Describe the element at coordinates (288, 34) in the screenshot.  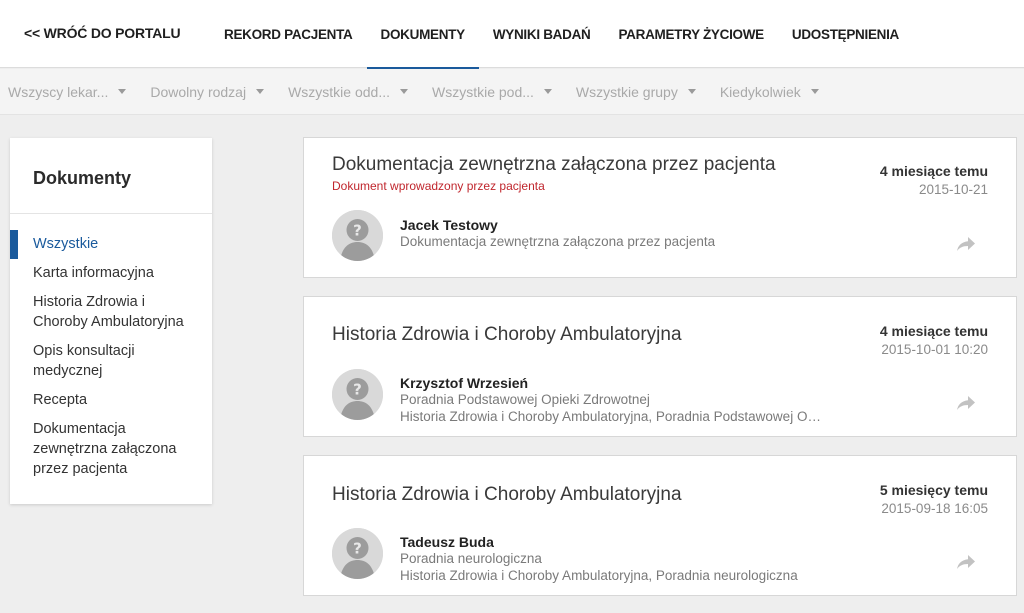
I see `tab-patient-record: REKORD PACJENTA` at that location.